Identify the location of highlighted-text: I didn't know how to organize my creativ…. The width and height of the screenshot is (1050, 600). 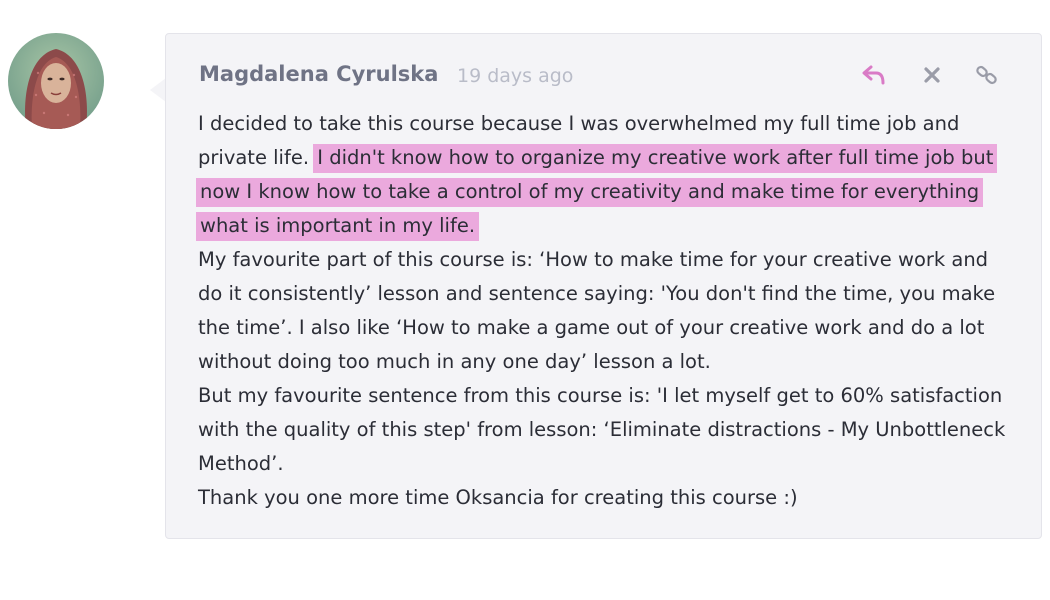
(597, 192).